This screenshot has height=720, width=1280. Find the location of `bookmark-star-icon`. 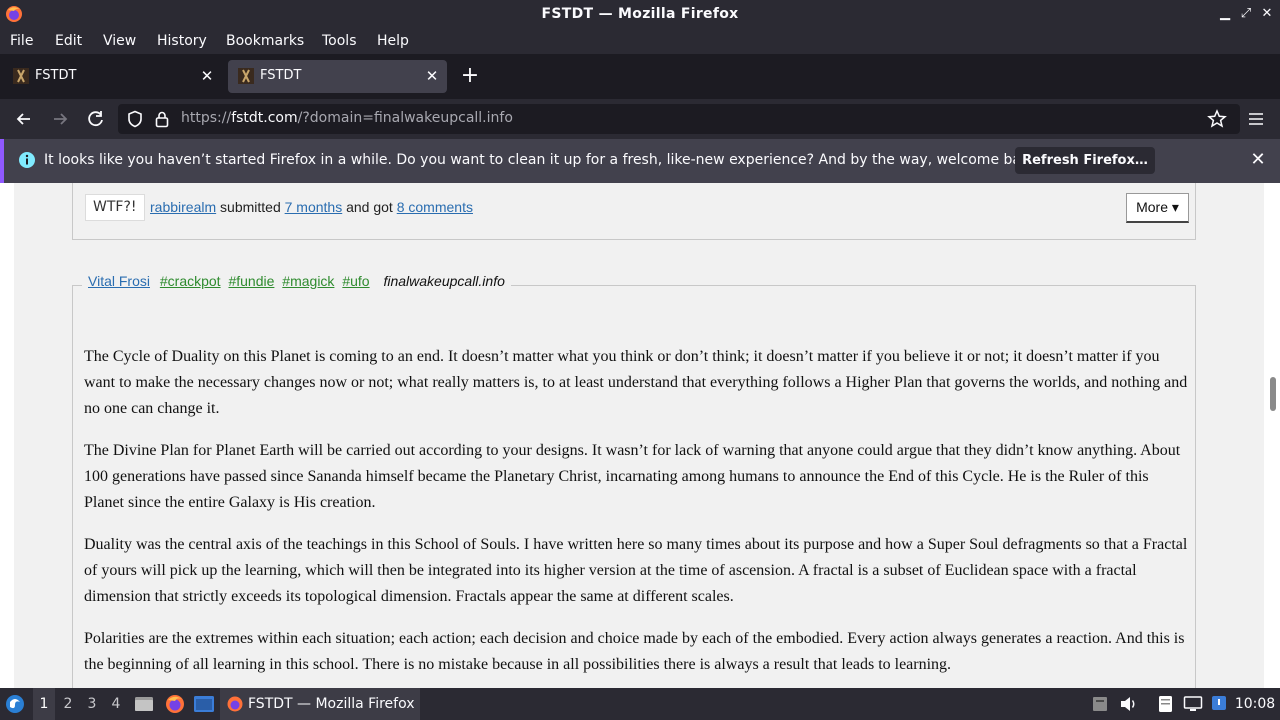

bookmark-star-icon is located at coordinates (1217, 119).